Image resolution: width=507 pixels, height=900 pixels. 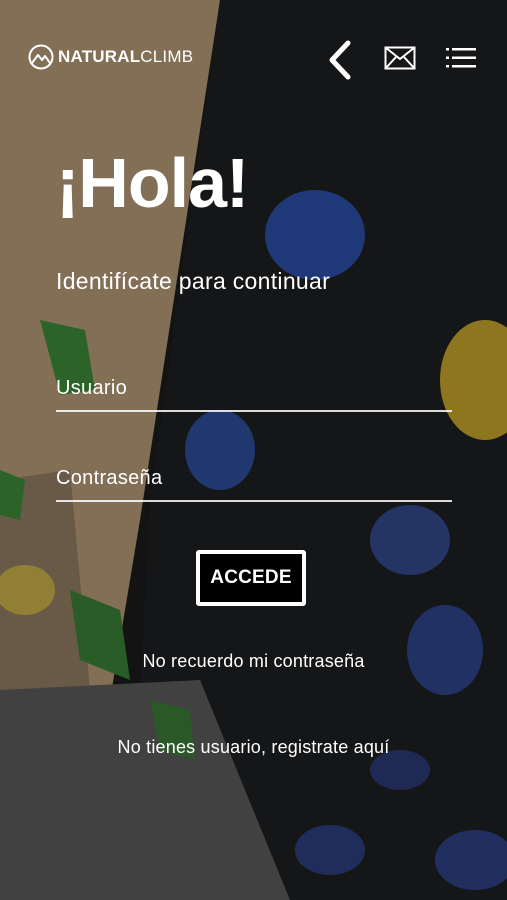 I want to click on register-link: No tienes usuario, registrate aquí, so click(x=253, y=747).